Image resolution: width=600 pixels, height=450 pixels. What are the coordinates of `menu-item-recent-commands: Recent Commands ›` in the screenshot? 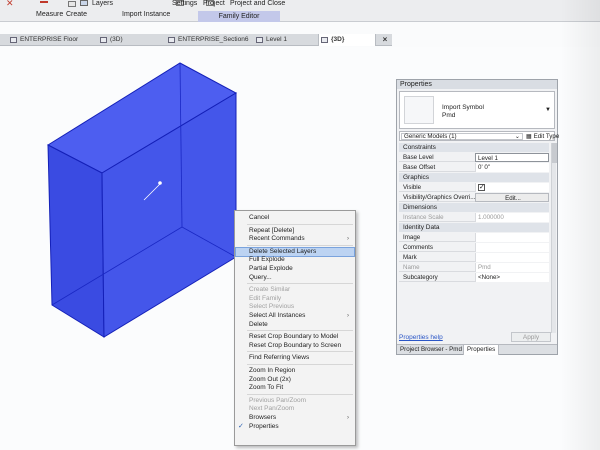 It's located at (301, 239).